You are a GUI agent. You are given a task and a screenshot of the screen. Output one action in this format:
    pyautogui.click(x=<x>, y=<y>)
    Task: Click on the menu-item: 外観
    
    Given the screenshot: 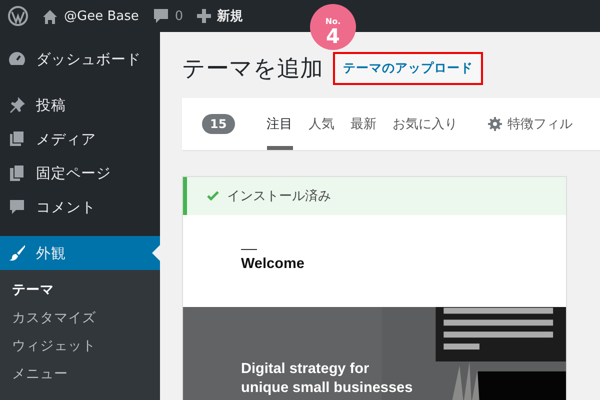 What is the action you would take?
    pyautogui.click(x=80, y=253)
    